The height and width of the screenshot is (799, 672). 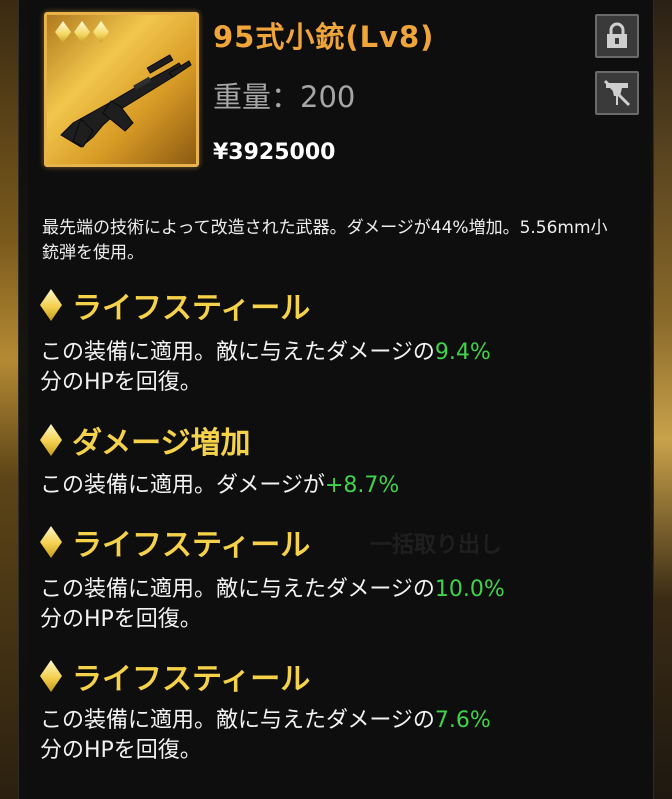 I want to click on skill-value: 7.6%, so click(x=462, y=720).